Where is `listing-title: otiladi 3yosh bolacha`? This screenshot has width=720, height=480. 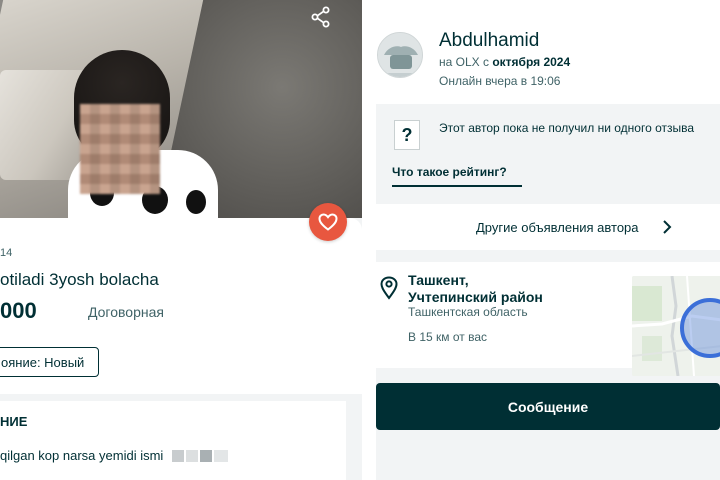
listing-title: otiladi 3yosh bolacha is located at coordinates (79, 279).